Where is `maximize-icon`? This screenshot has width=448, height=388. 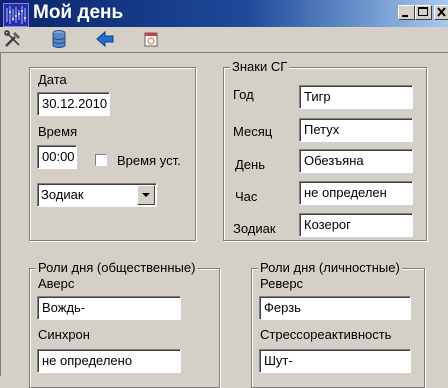 maximize-icon is located at coordinates (423, 11).